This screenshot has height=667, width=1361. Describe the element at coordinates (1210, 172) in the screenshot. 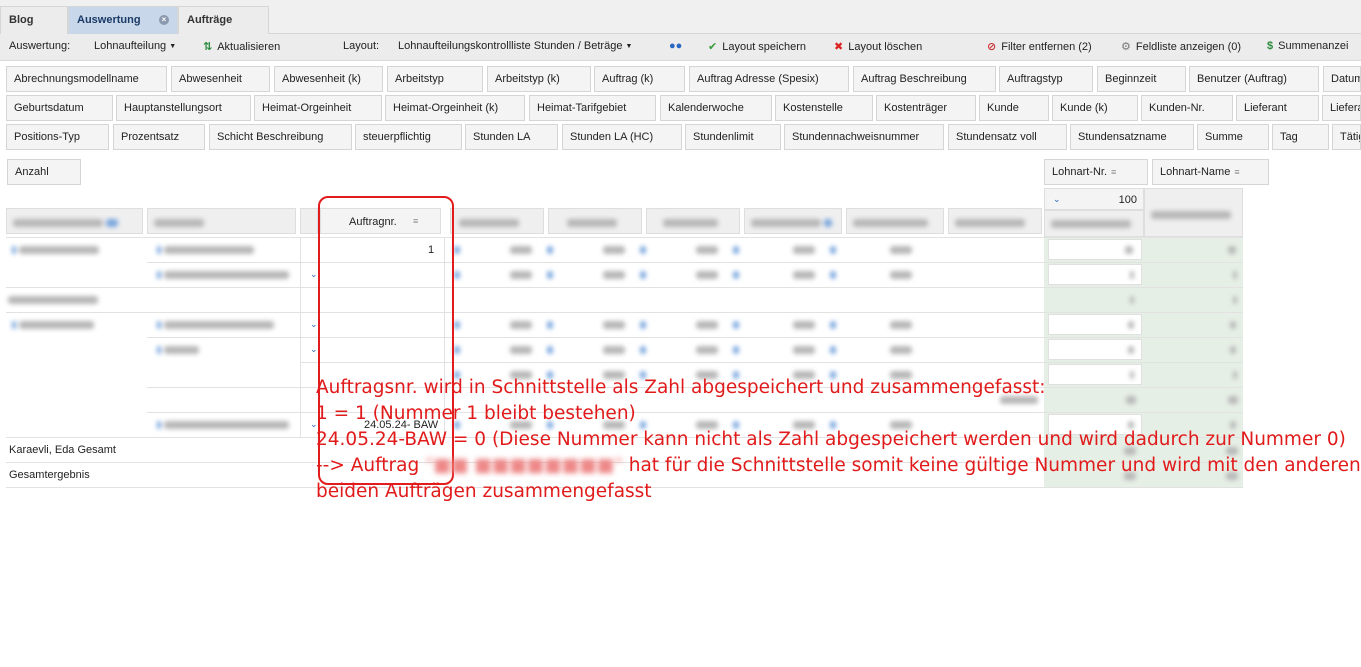

I see `column-field-lohnart-name: Lohnart-Name ≡` at that location.